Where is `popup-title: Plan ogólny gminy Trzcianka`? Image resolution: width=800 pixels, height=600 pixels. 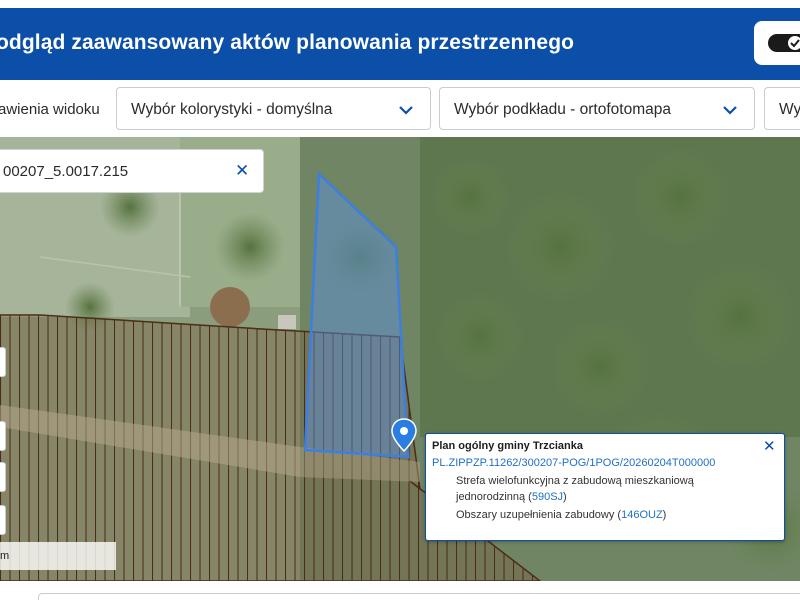
popup-title: Plan ogólny gminy Trzcianka is located at coordinates (507, 446).